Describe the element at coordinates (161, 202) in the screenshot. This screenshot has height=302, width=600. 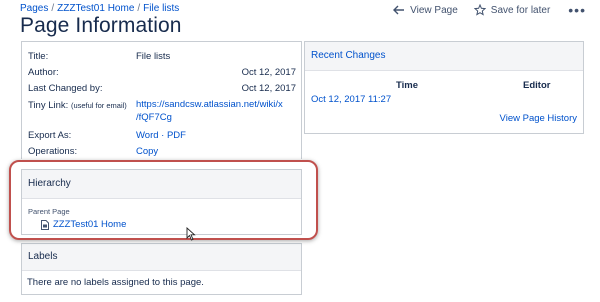
I see `hierarchy-panel: Hierarchy Parent Page ZZZTest01 Home` at that location.